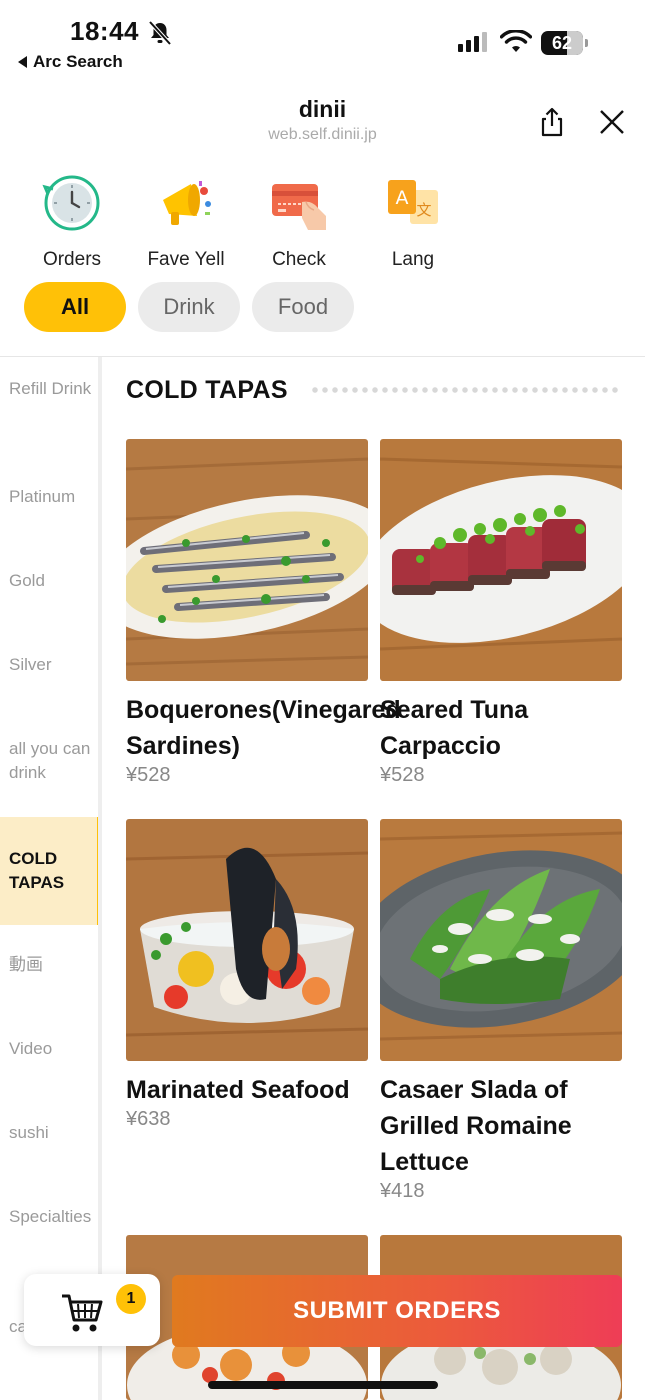 Image resolution: width=645 pixels, height=1400 pixels. Describe the element at coordinates (148, 1119) in the screenshot. I see `menu-item-price: ¥638` at that location.